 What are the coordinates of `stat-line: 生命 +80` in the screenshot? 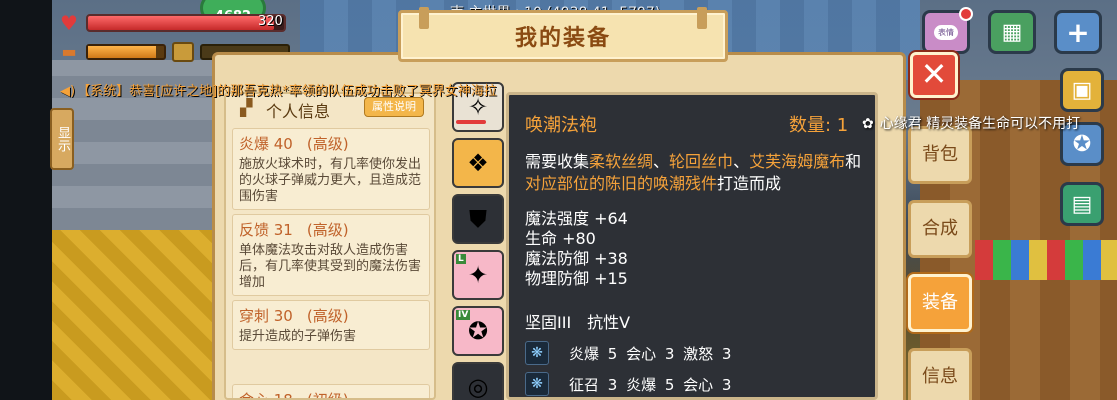 It's located at (560, 238).